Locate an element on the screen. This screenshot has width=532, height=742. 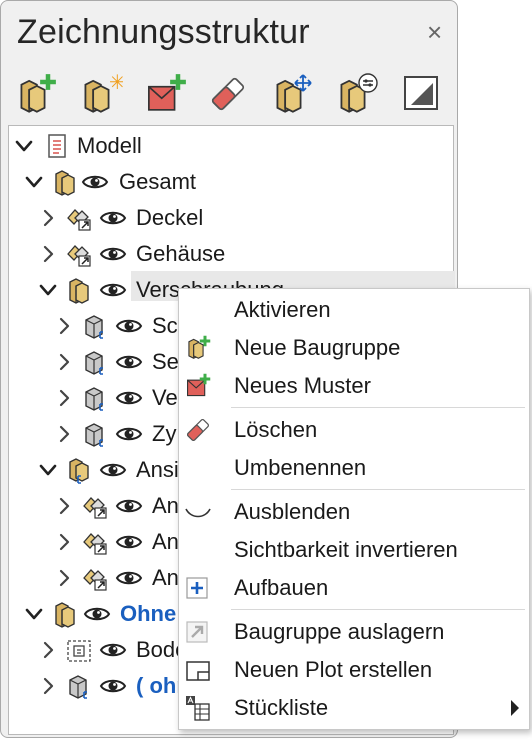
menu-item-label: Baugruppe auslagern is located at coordinates (339, 631).